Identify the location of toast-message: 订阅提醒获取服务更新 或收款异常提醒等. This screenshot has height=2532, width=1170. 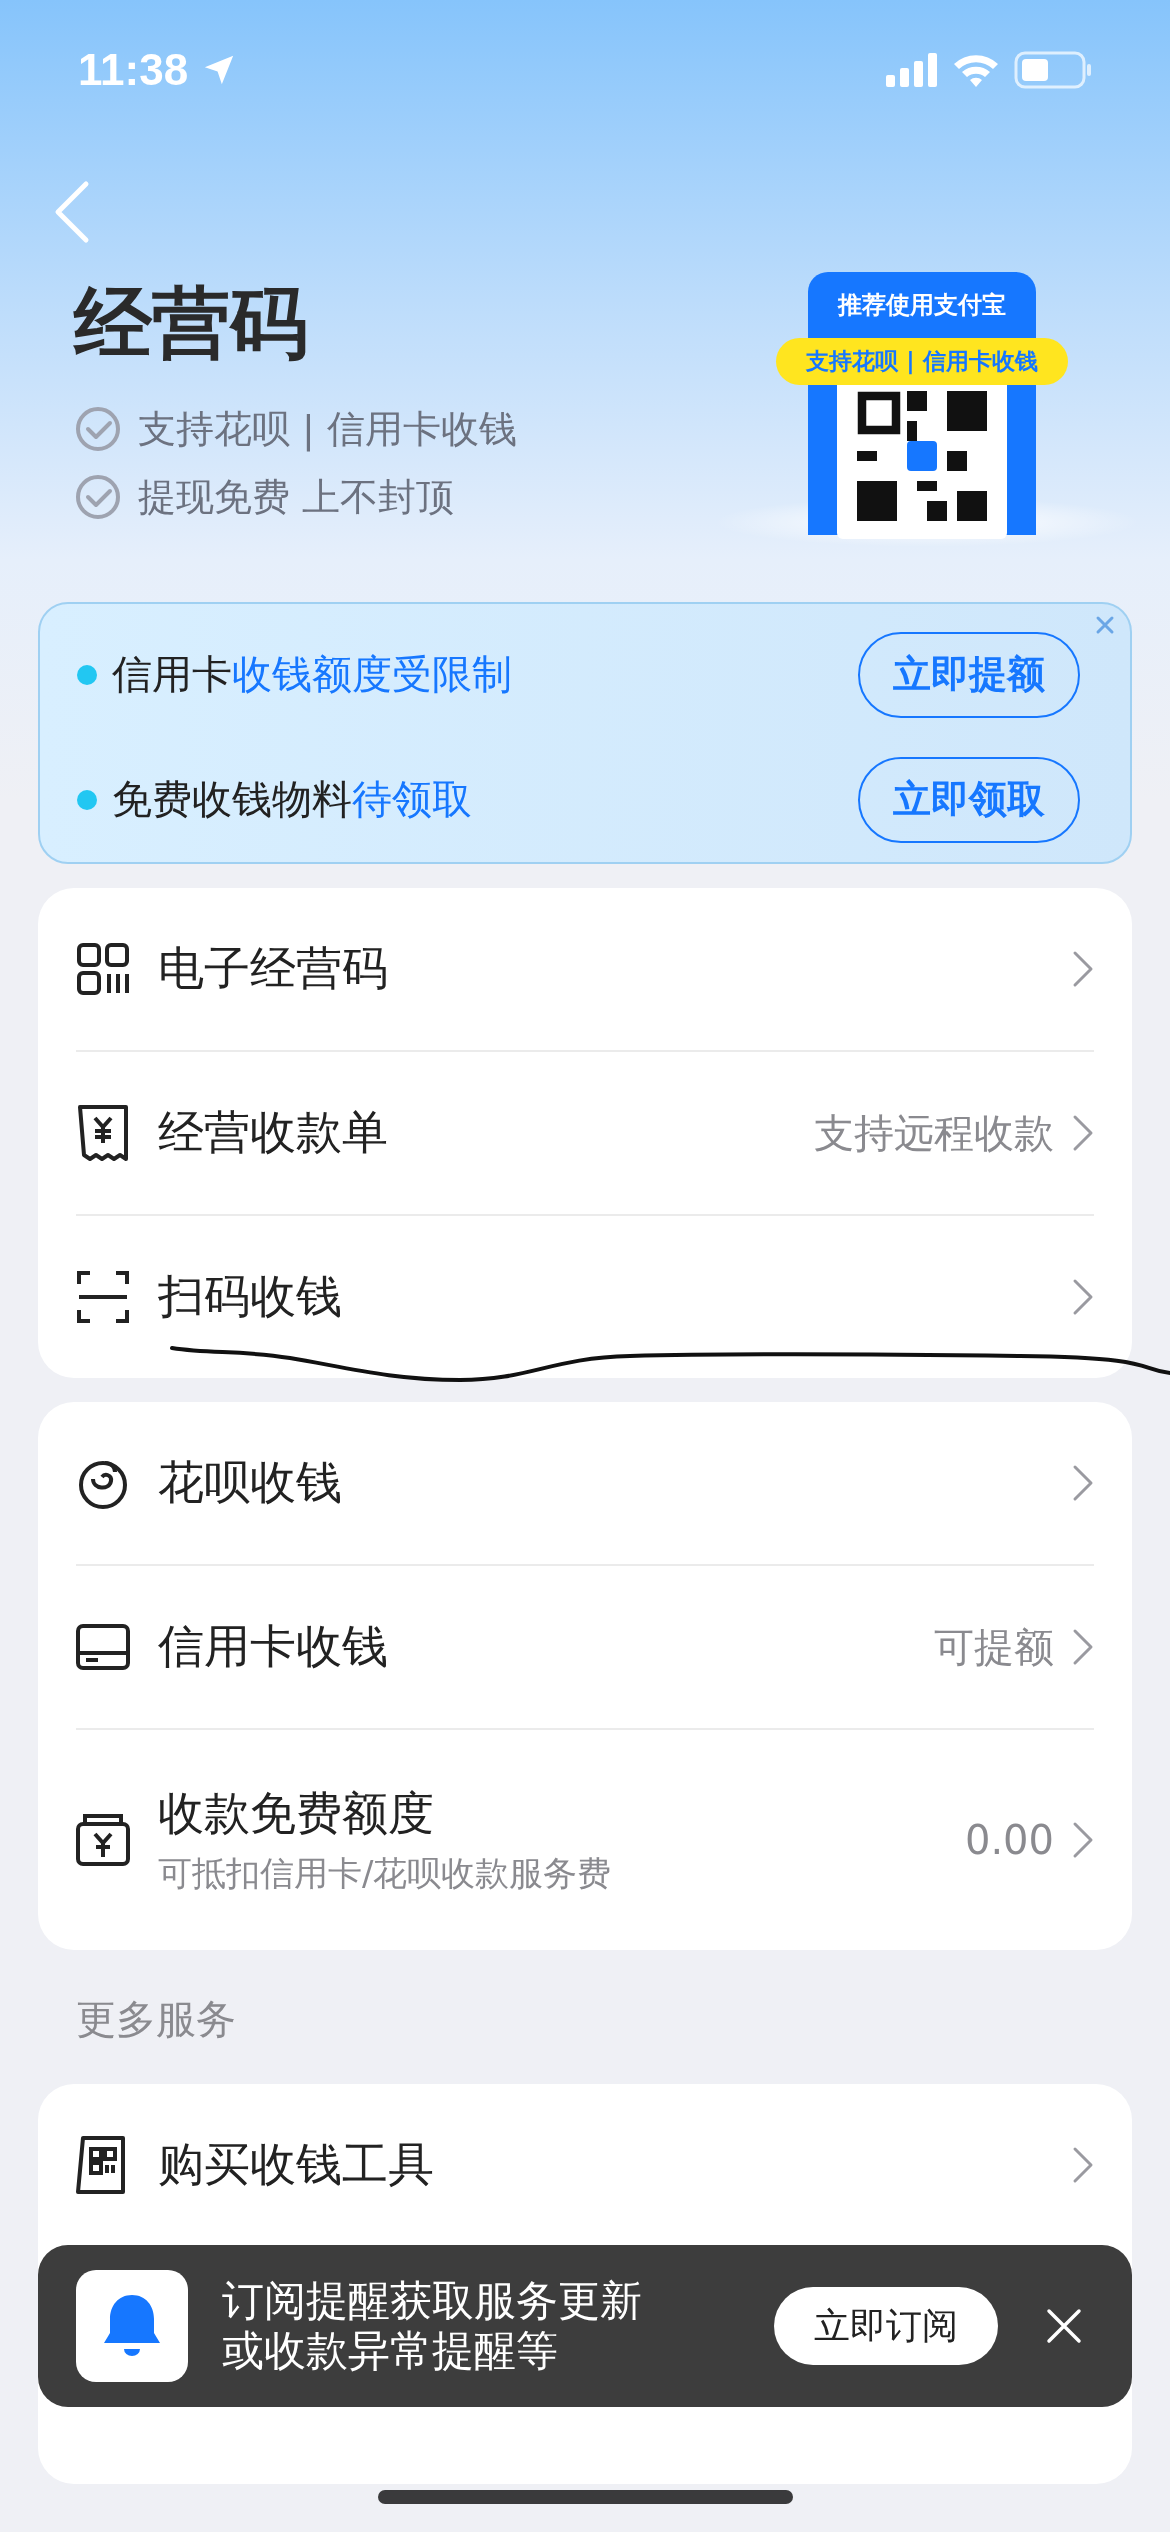
(432, 2326).